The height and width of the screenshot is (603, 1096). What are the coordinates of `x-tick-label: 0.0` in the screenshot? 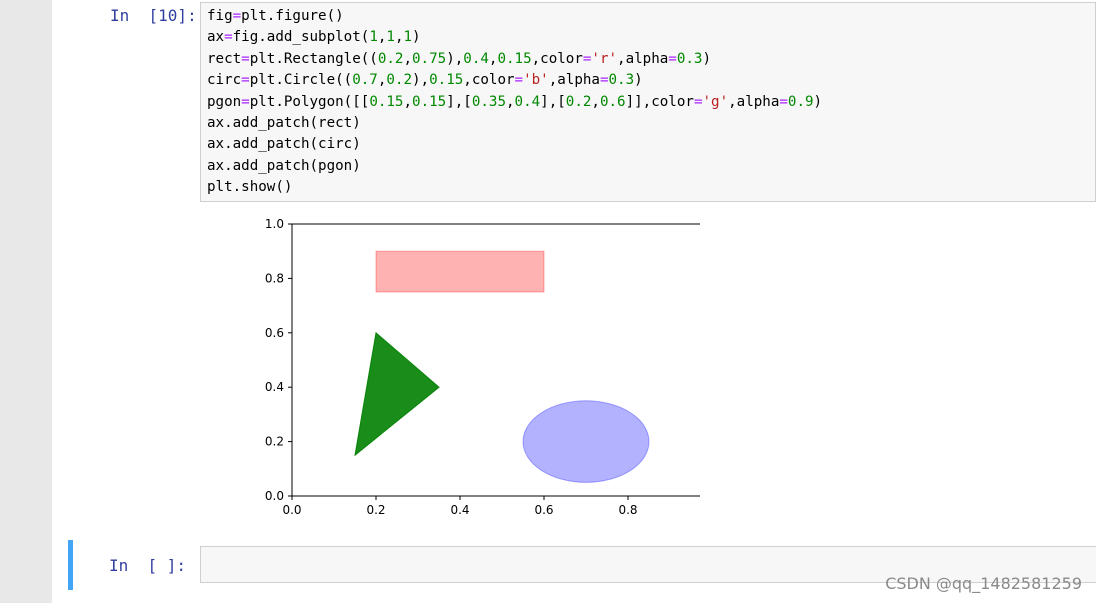 It's located at (291, 510).